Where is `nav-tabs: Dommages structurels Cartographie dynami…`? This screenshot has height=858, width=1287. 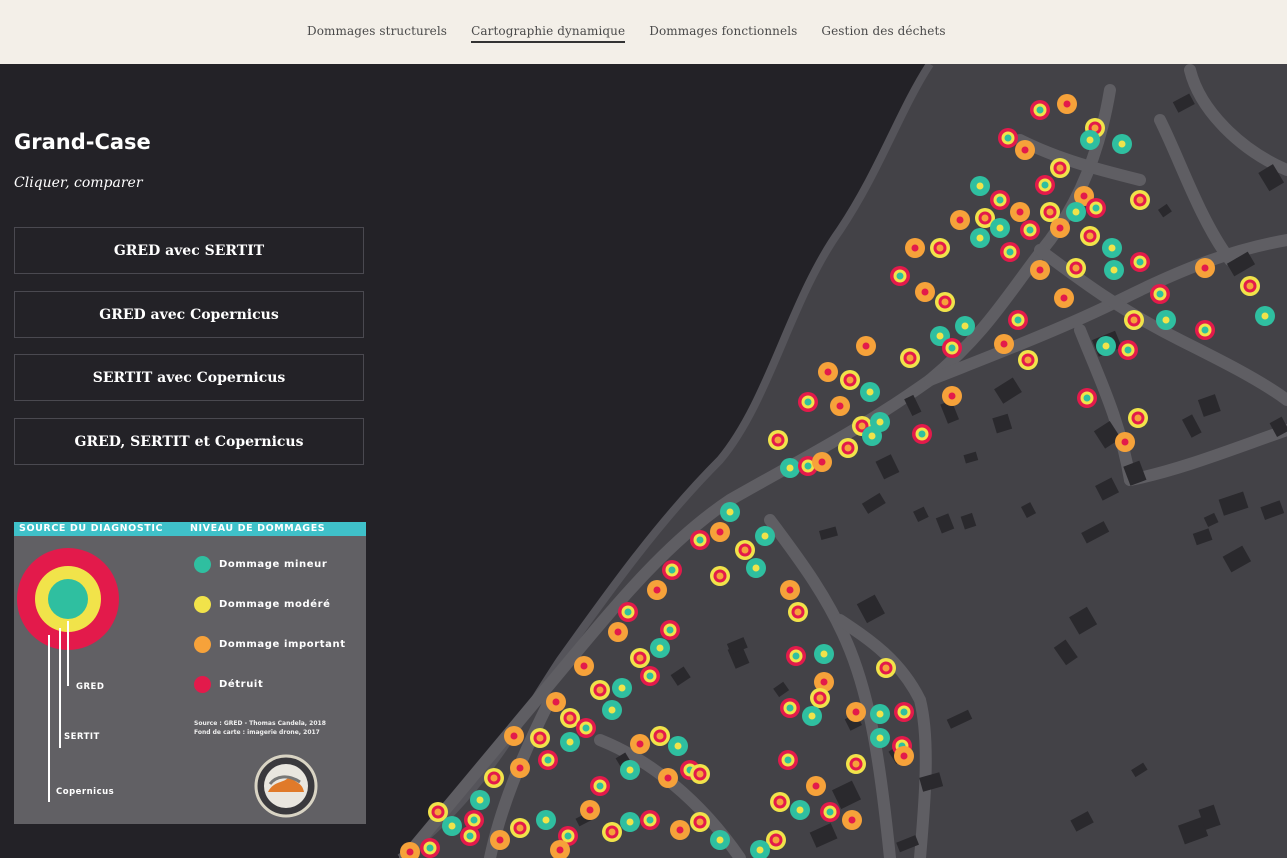
nav-tabs: Dommages structurels Cartographie dynami… is located at coordinates (626, 33).